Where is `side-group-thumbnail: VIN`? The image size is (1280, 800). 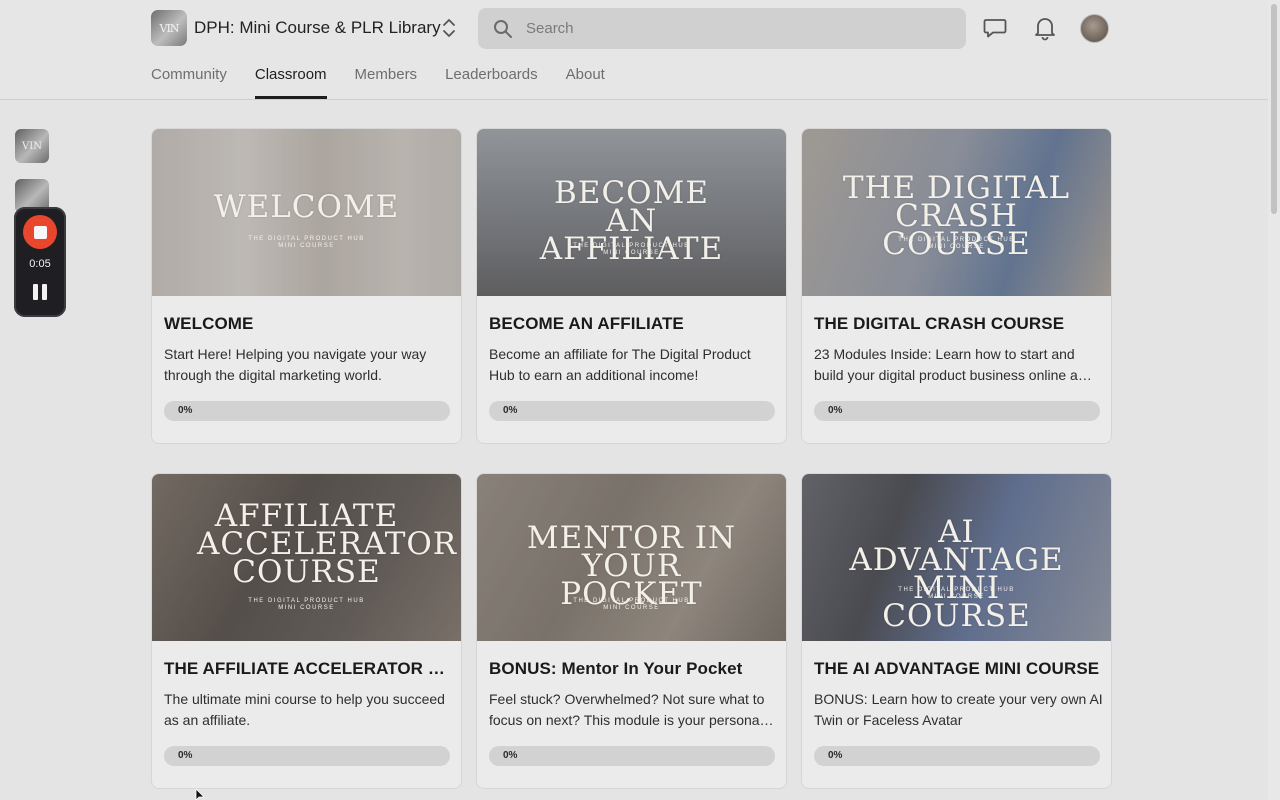 side-group-thumbnail: VIN is located at coordinates (32, 146).